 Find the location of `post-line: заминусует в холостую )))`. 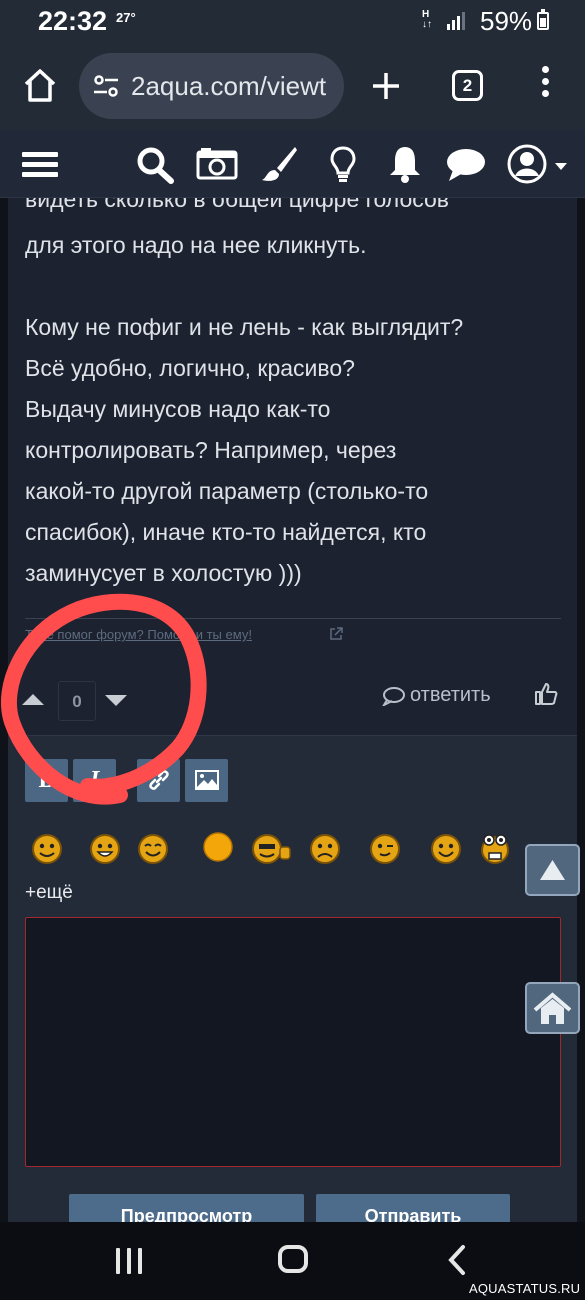

post-line: заминусует в холостую ))) is located at coordinates (163, 573).